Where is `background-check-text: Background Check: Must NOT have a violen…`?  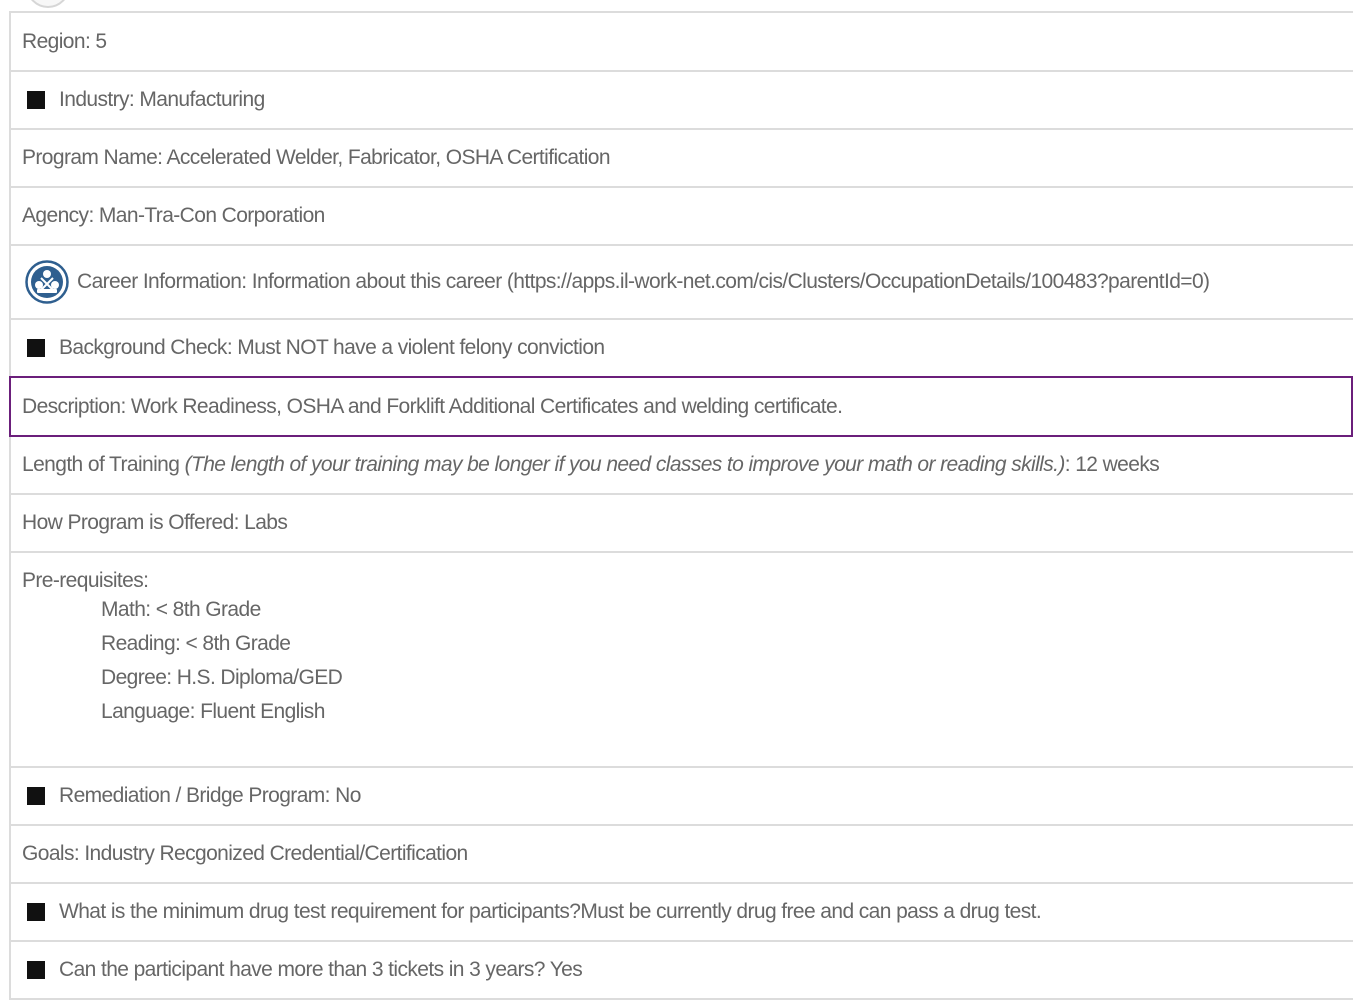
background-check-text: Background Check: Must NOT have a violen… is located at coordinates (332, 347).